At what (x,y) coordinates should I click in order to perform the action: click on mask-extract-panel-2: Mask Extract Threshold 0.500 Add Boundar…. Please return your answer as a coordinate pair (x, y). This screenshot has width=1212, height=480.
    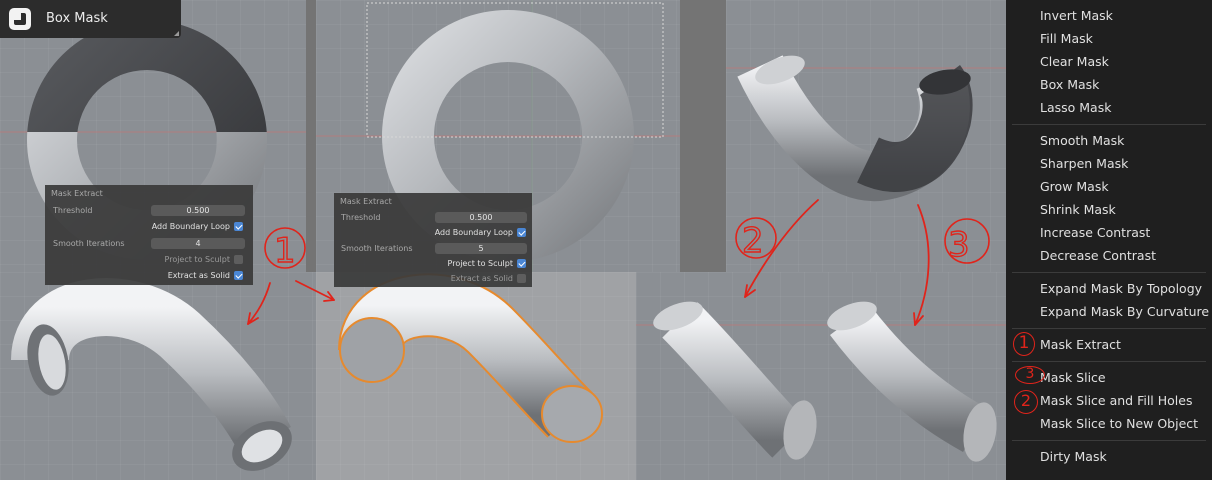
    Looking at the image, I should click on (433, 240).